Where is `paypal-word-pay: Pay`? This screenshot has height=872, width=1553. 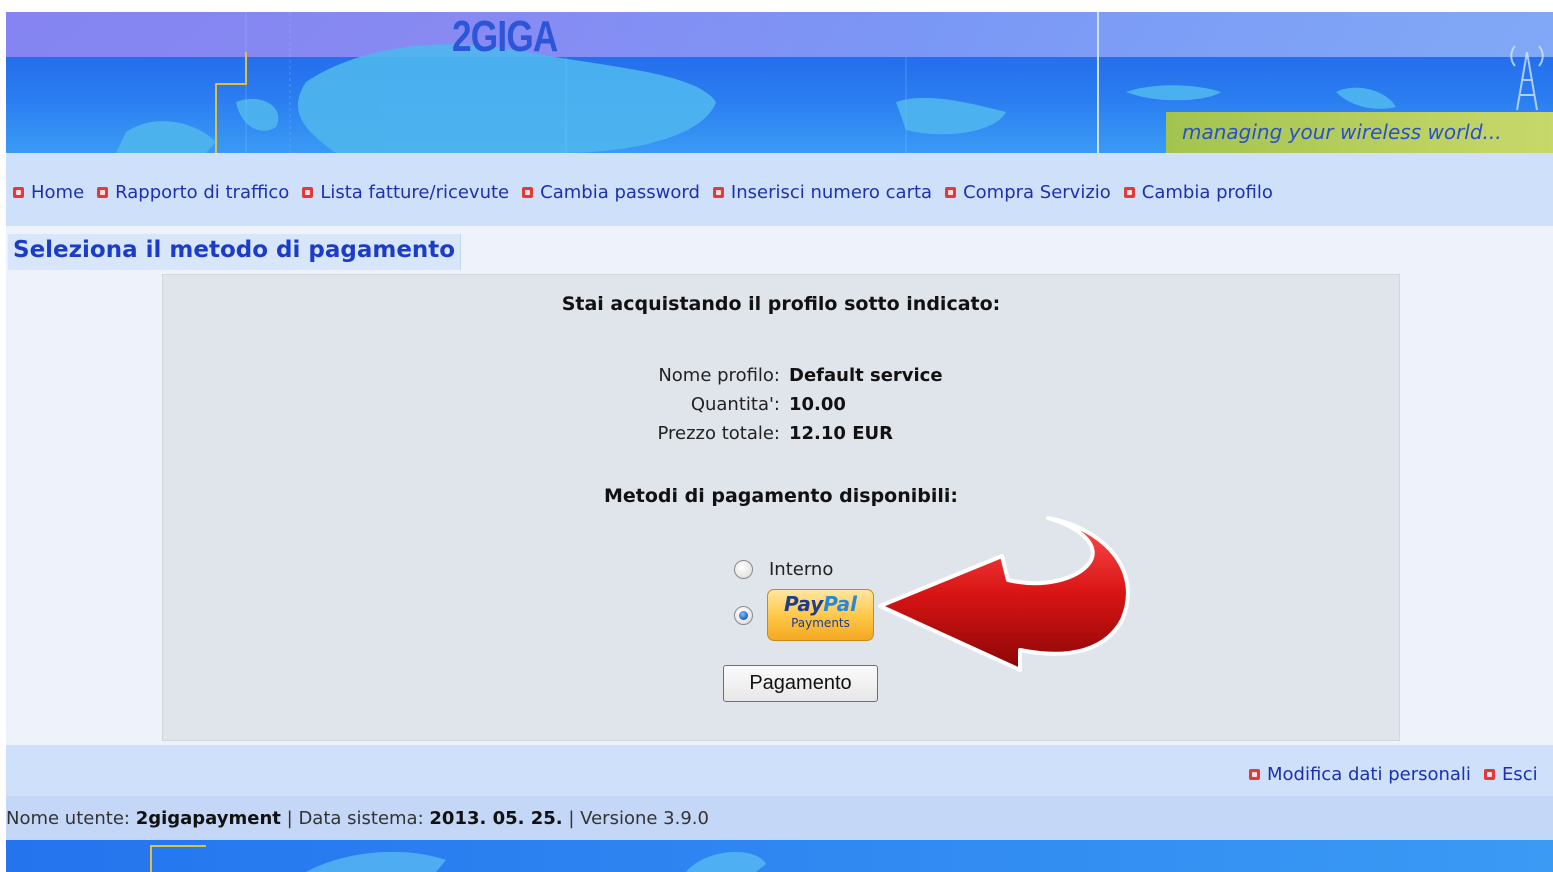
paypal-word-pay: Pay is located at coordinates (803, 604).